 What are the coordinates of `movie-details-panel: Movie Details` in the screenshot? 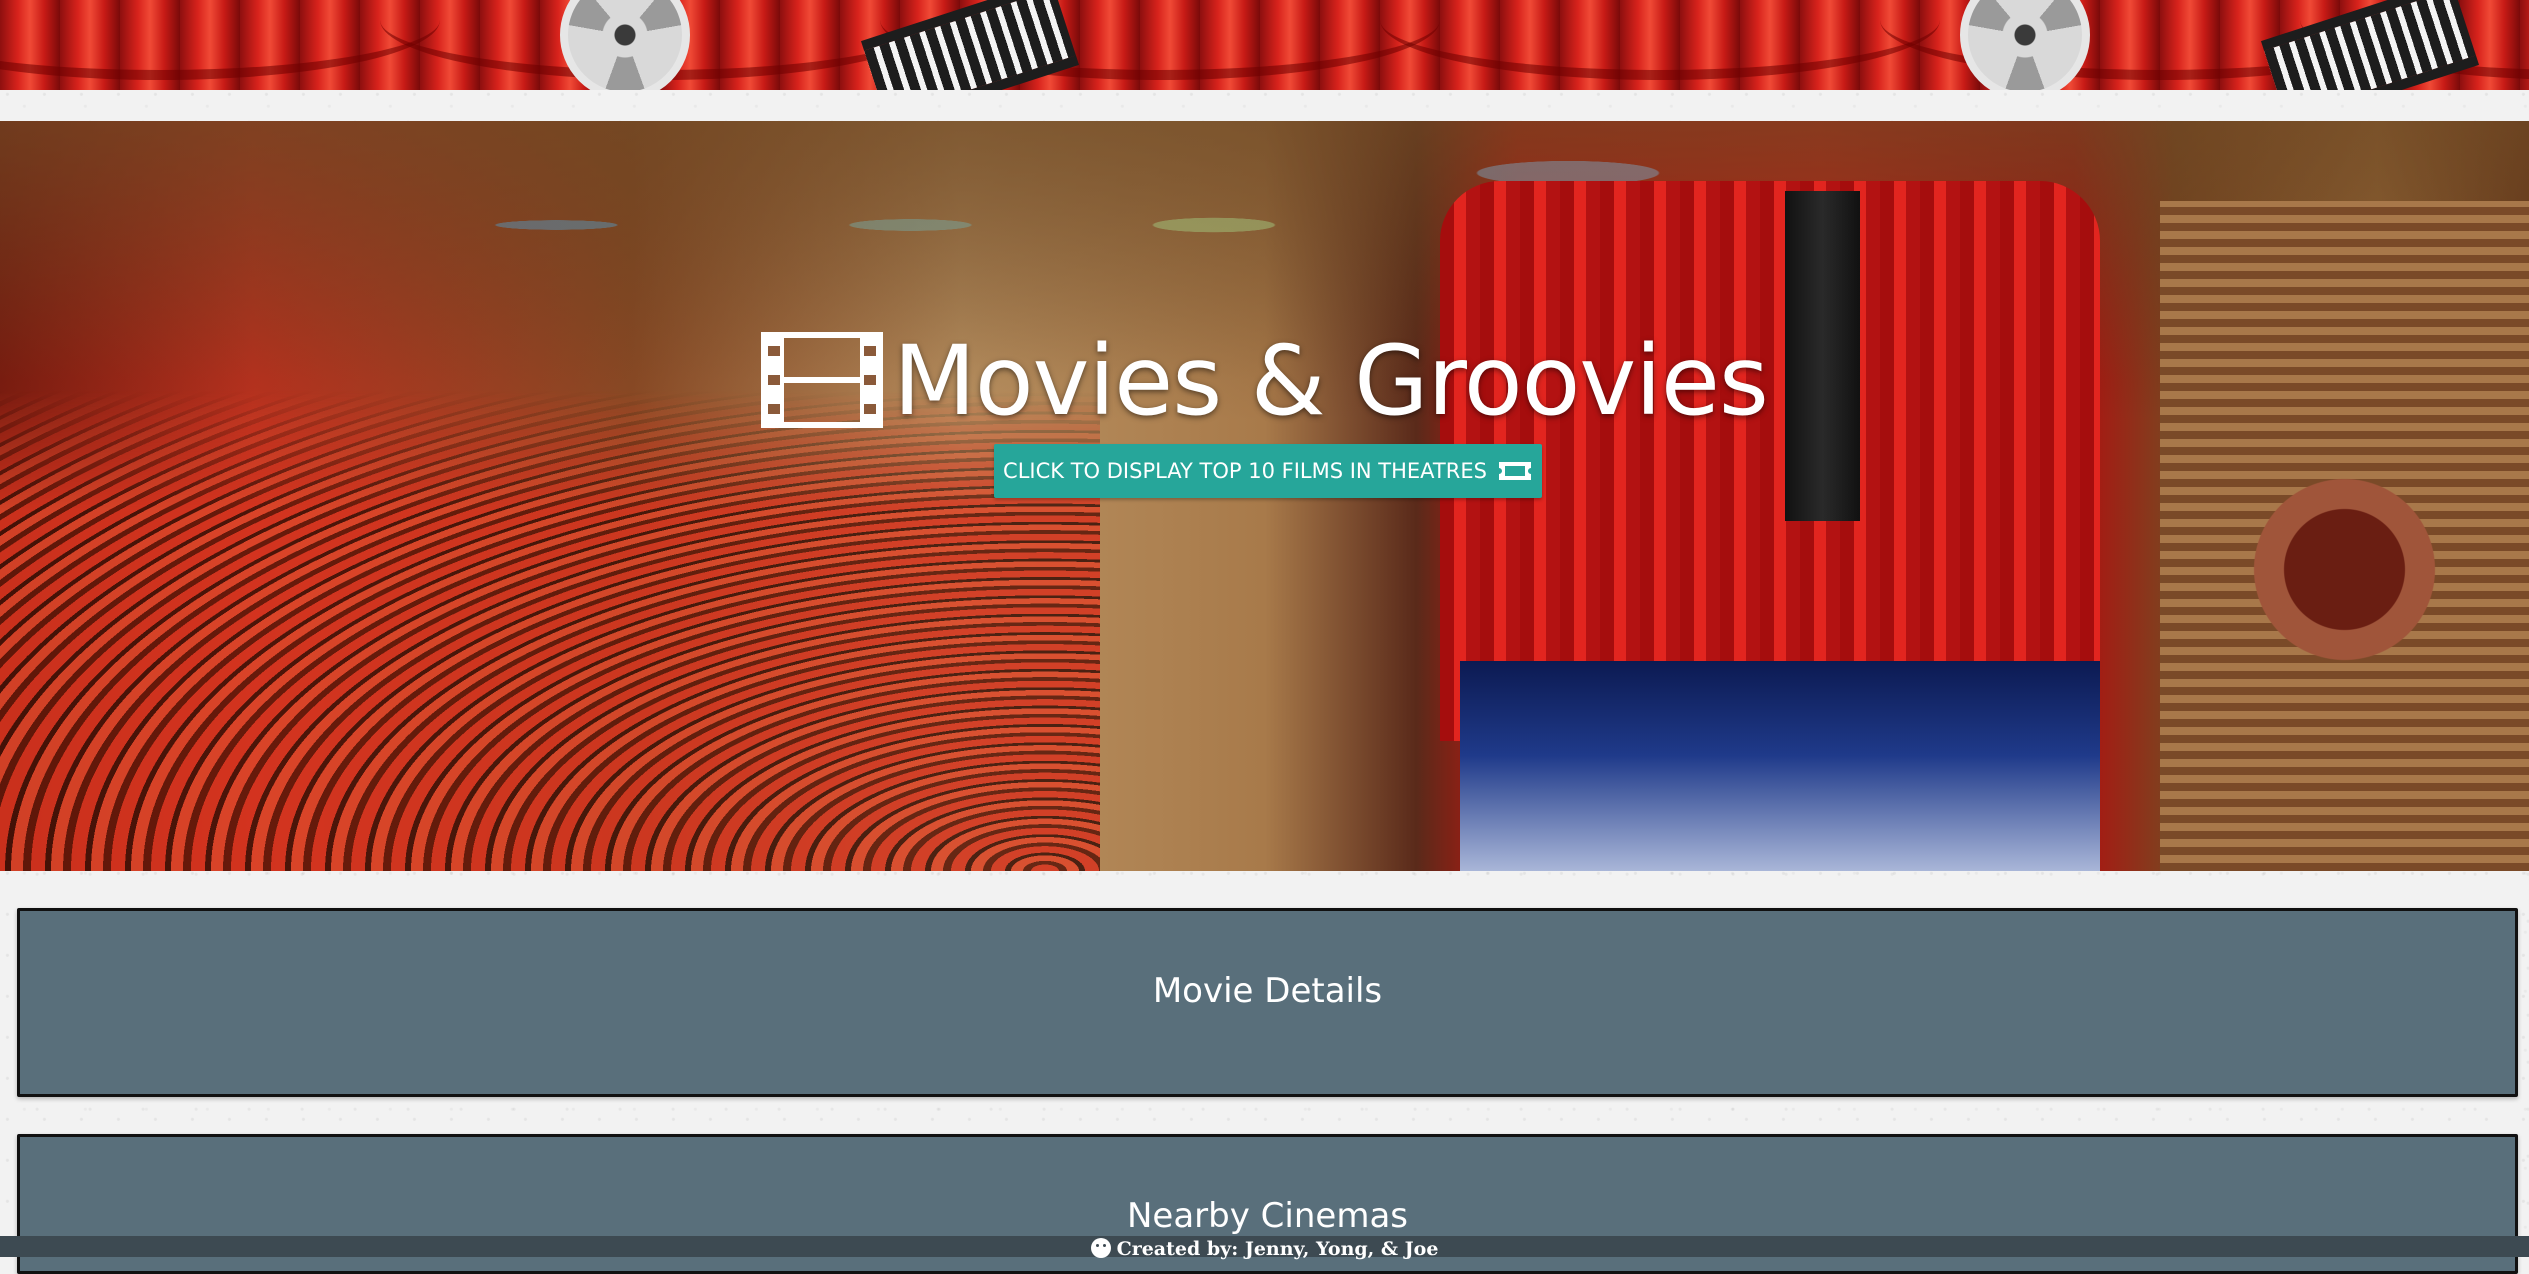 It's located at (1267, 1002).